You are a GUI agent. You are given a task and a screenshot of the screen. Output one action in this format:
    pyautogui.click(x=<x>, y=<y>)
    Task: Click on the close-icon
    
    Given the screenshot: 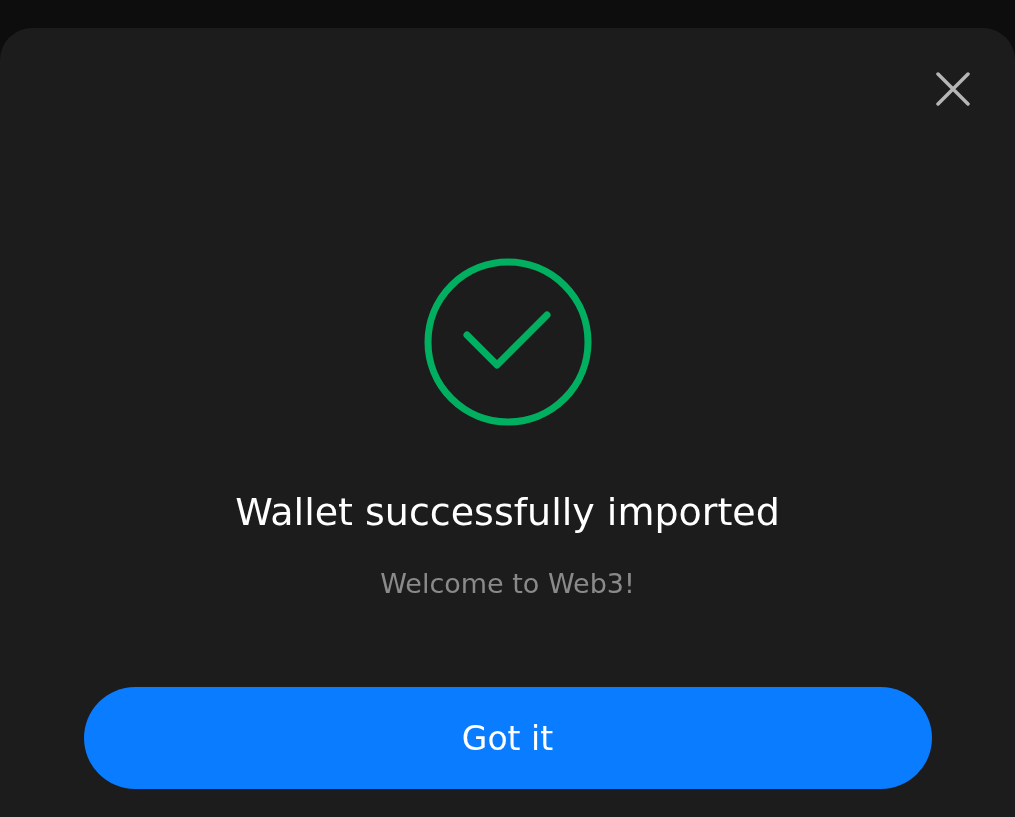 What is the action you would take?
    pyautogui.click(x=953, y=89)
    